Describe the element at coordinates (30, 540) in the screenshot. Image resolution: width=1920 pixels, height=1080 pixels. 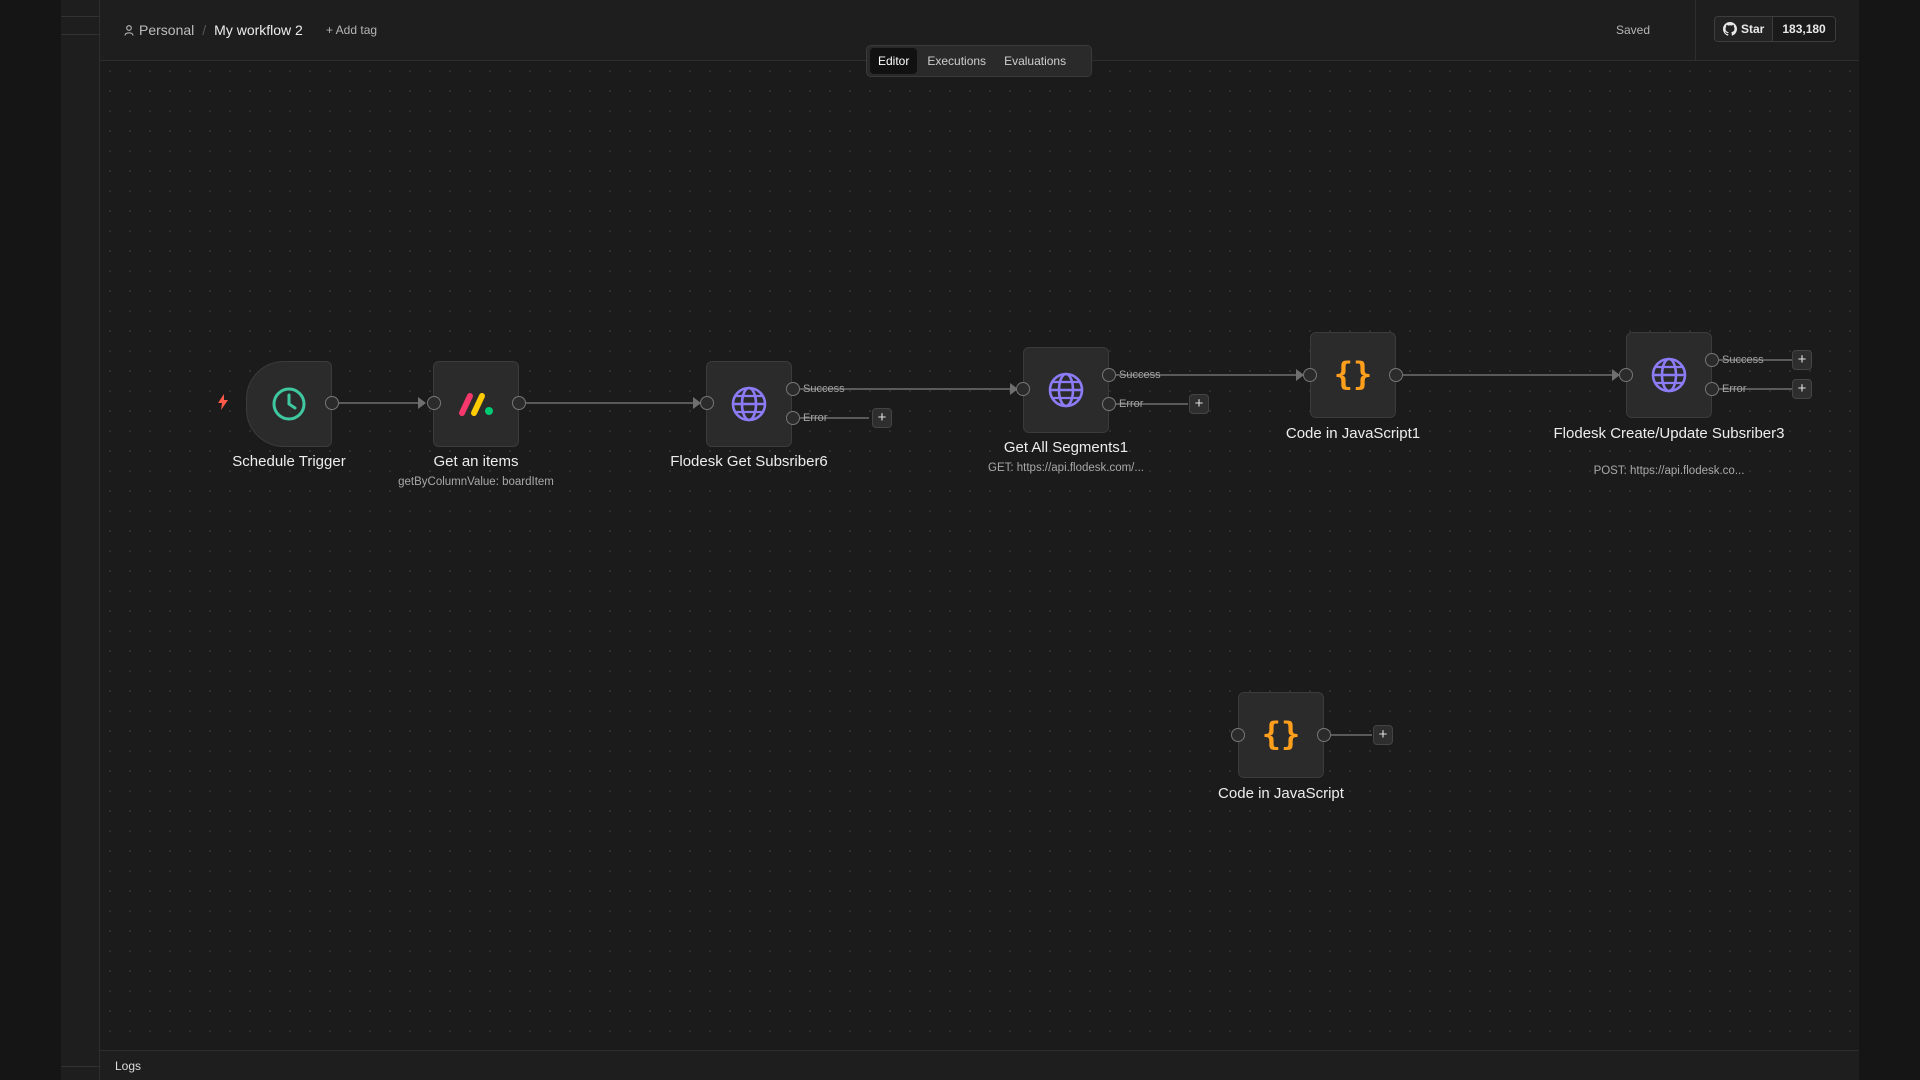
I see `left-gutter` at that location.